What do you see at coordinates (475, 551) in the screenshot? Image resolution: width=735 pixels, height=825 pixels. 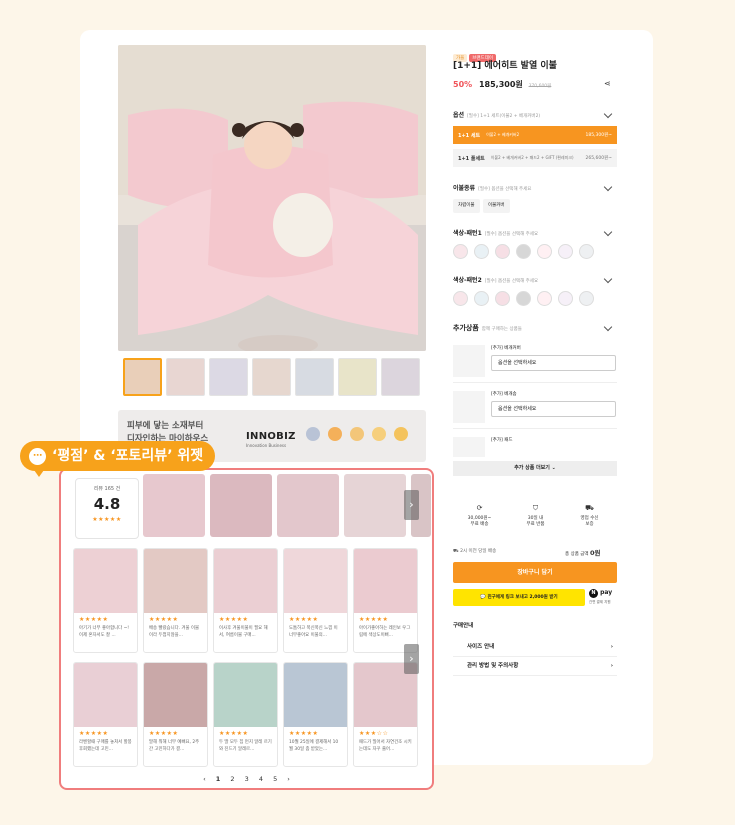 I see `delivery-note: ⛟ 2시 이전 당일 배송` at bounding box center [475, 551].